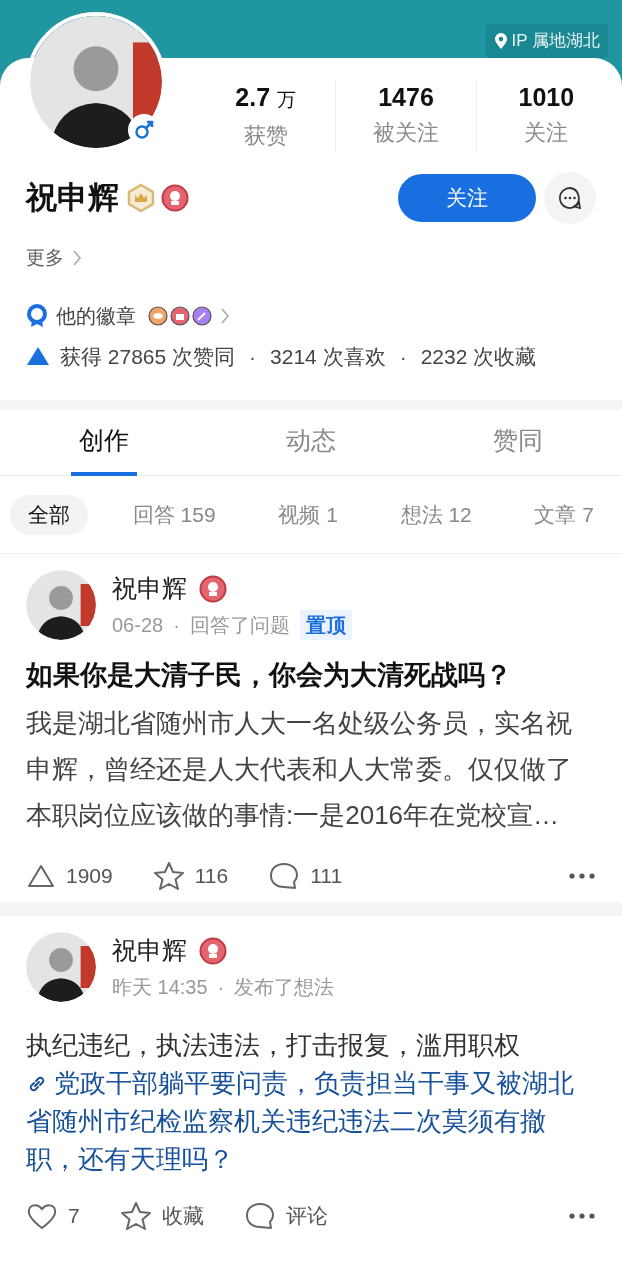  Describe the element at coordinates (37, 315) in the screenshot. I see `award-icon` at that location.